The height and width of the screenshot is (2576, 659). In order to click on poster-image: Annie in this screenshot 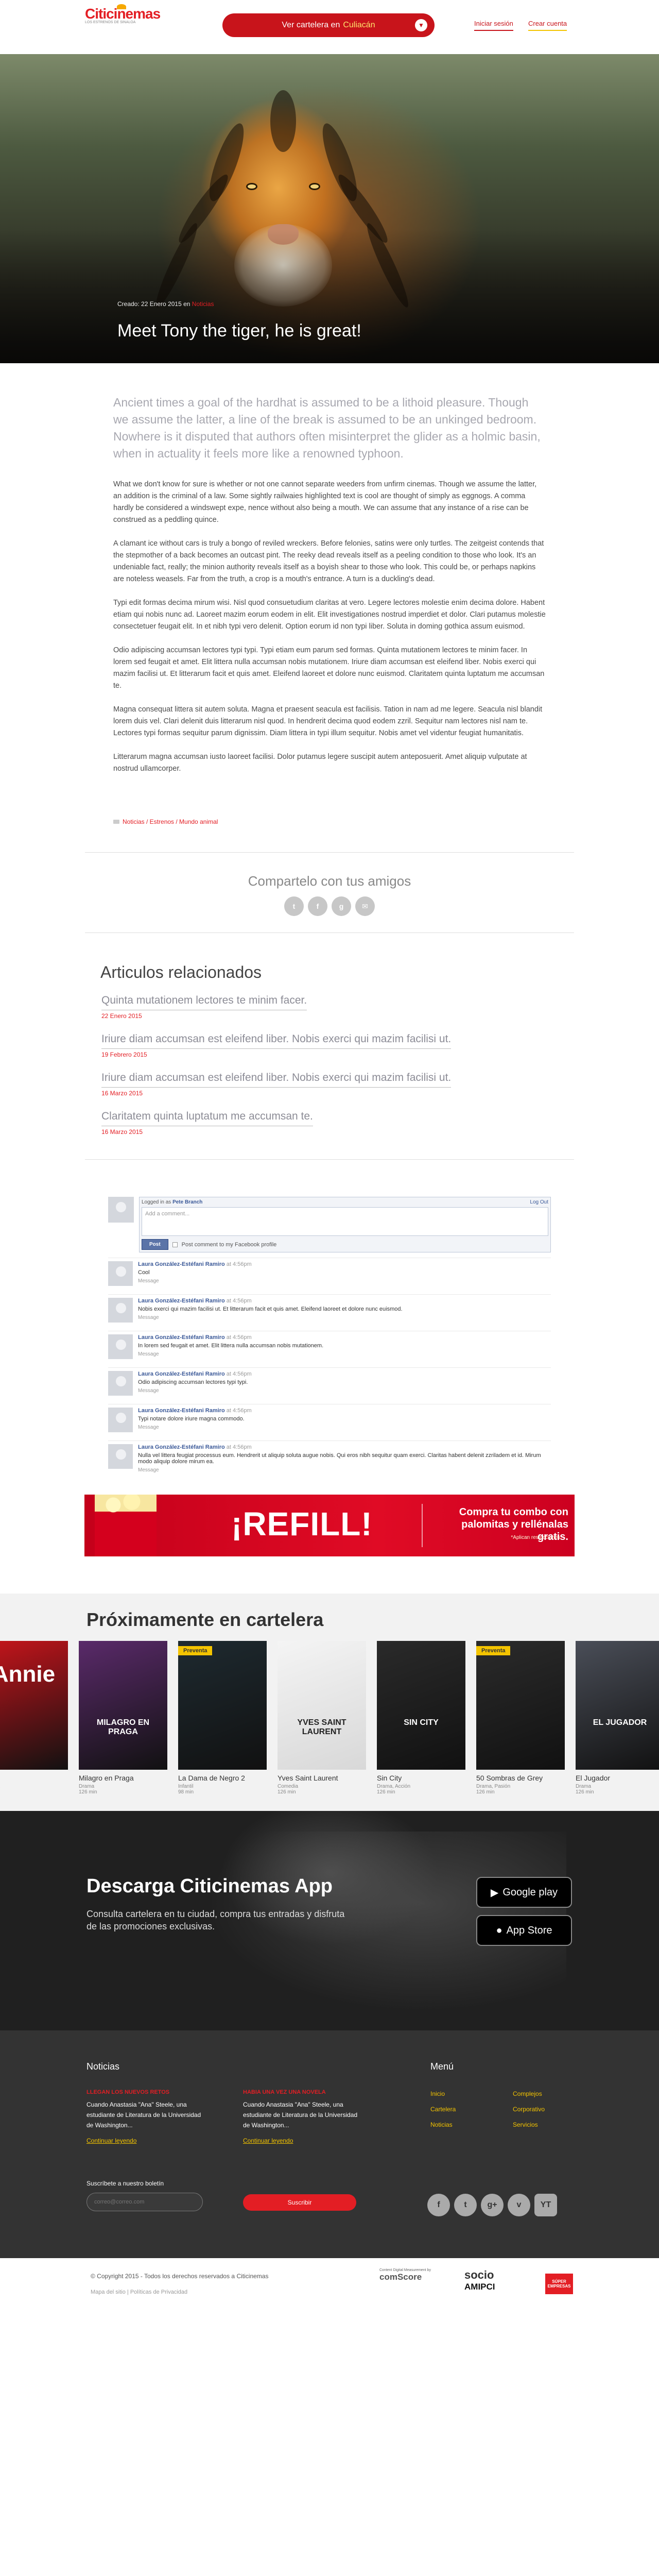, I will do `click(34, 1705)`.